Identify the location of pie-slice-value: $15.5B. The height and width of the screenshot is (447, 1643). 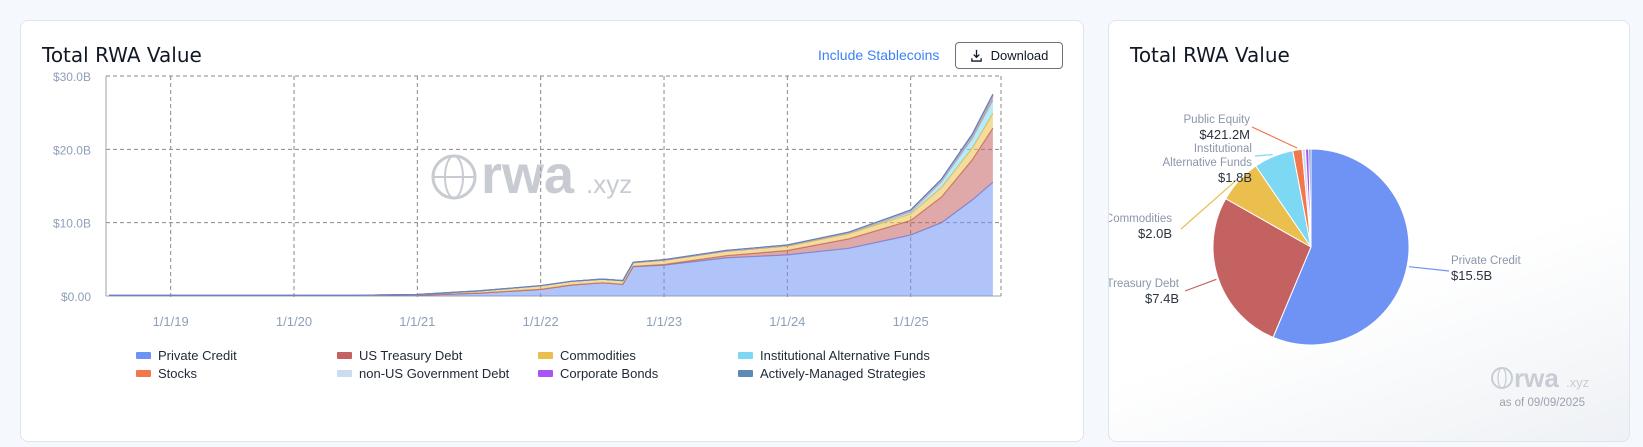
(1471, 275).